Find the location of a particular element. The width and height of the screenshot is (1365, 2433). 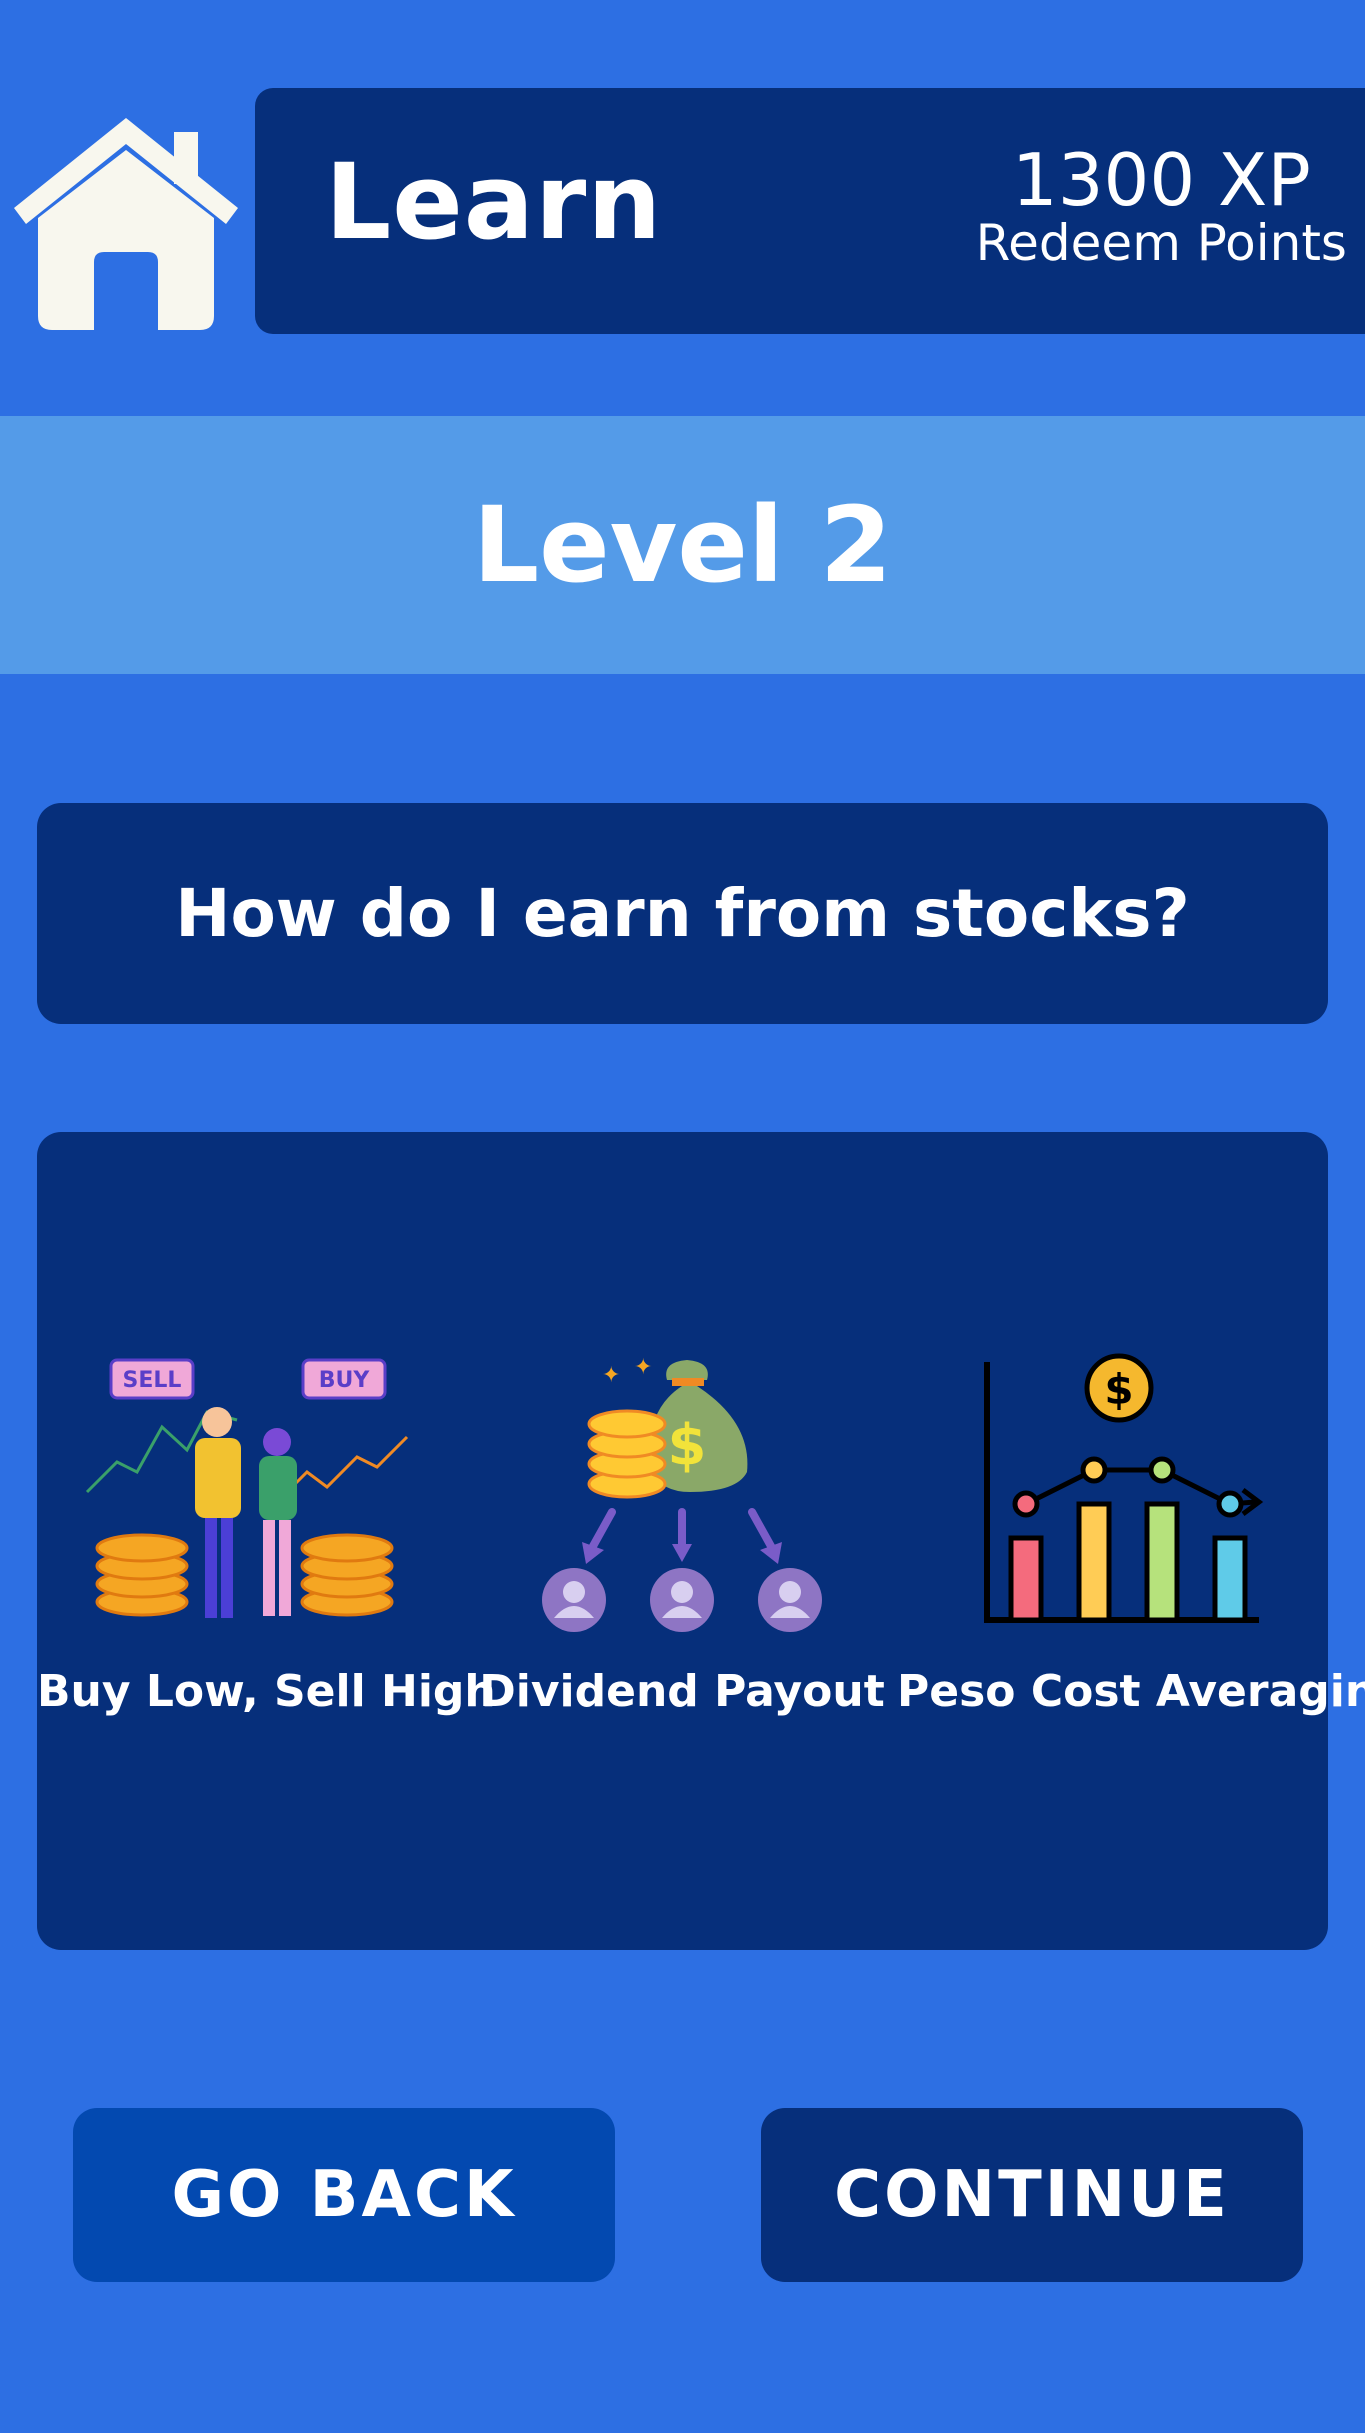

buy-tag: BUY is located at coordinates (345, 1380).